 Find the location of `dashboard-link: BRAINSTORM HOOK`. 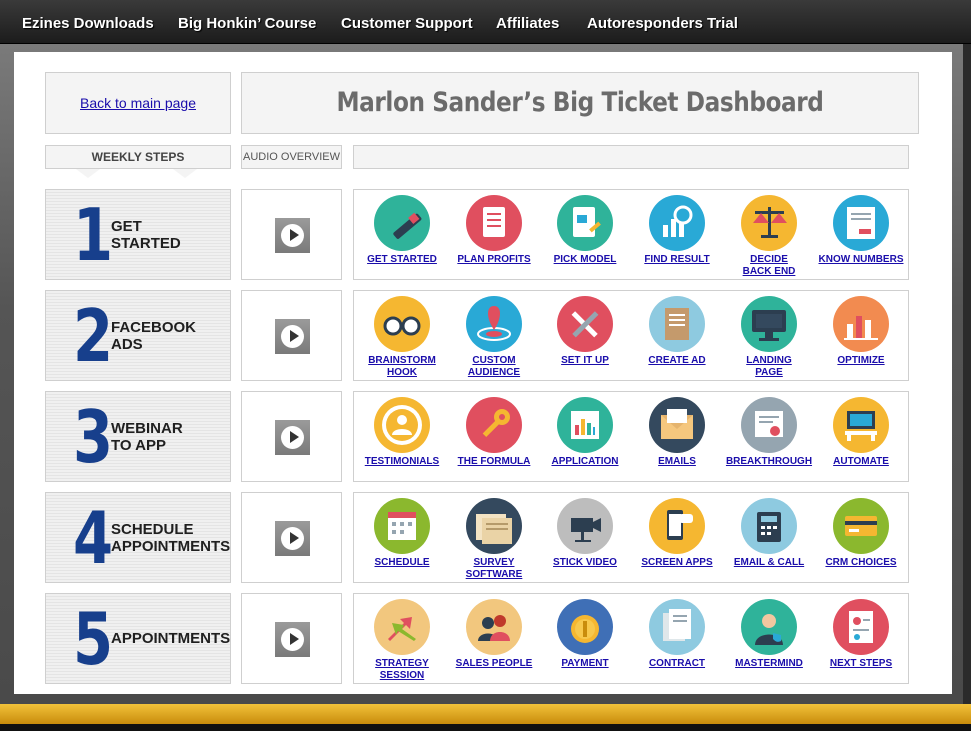

dashboard-link: BRAINSTORM HOOK is located at coordinates (402, 367).